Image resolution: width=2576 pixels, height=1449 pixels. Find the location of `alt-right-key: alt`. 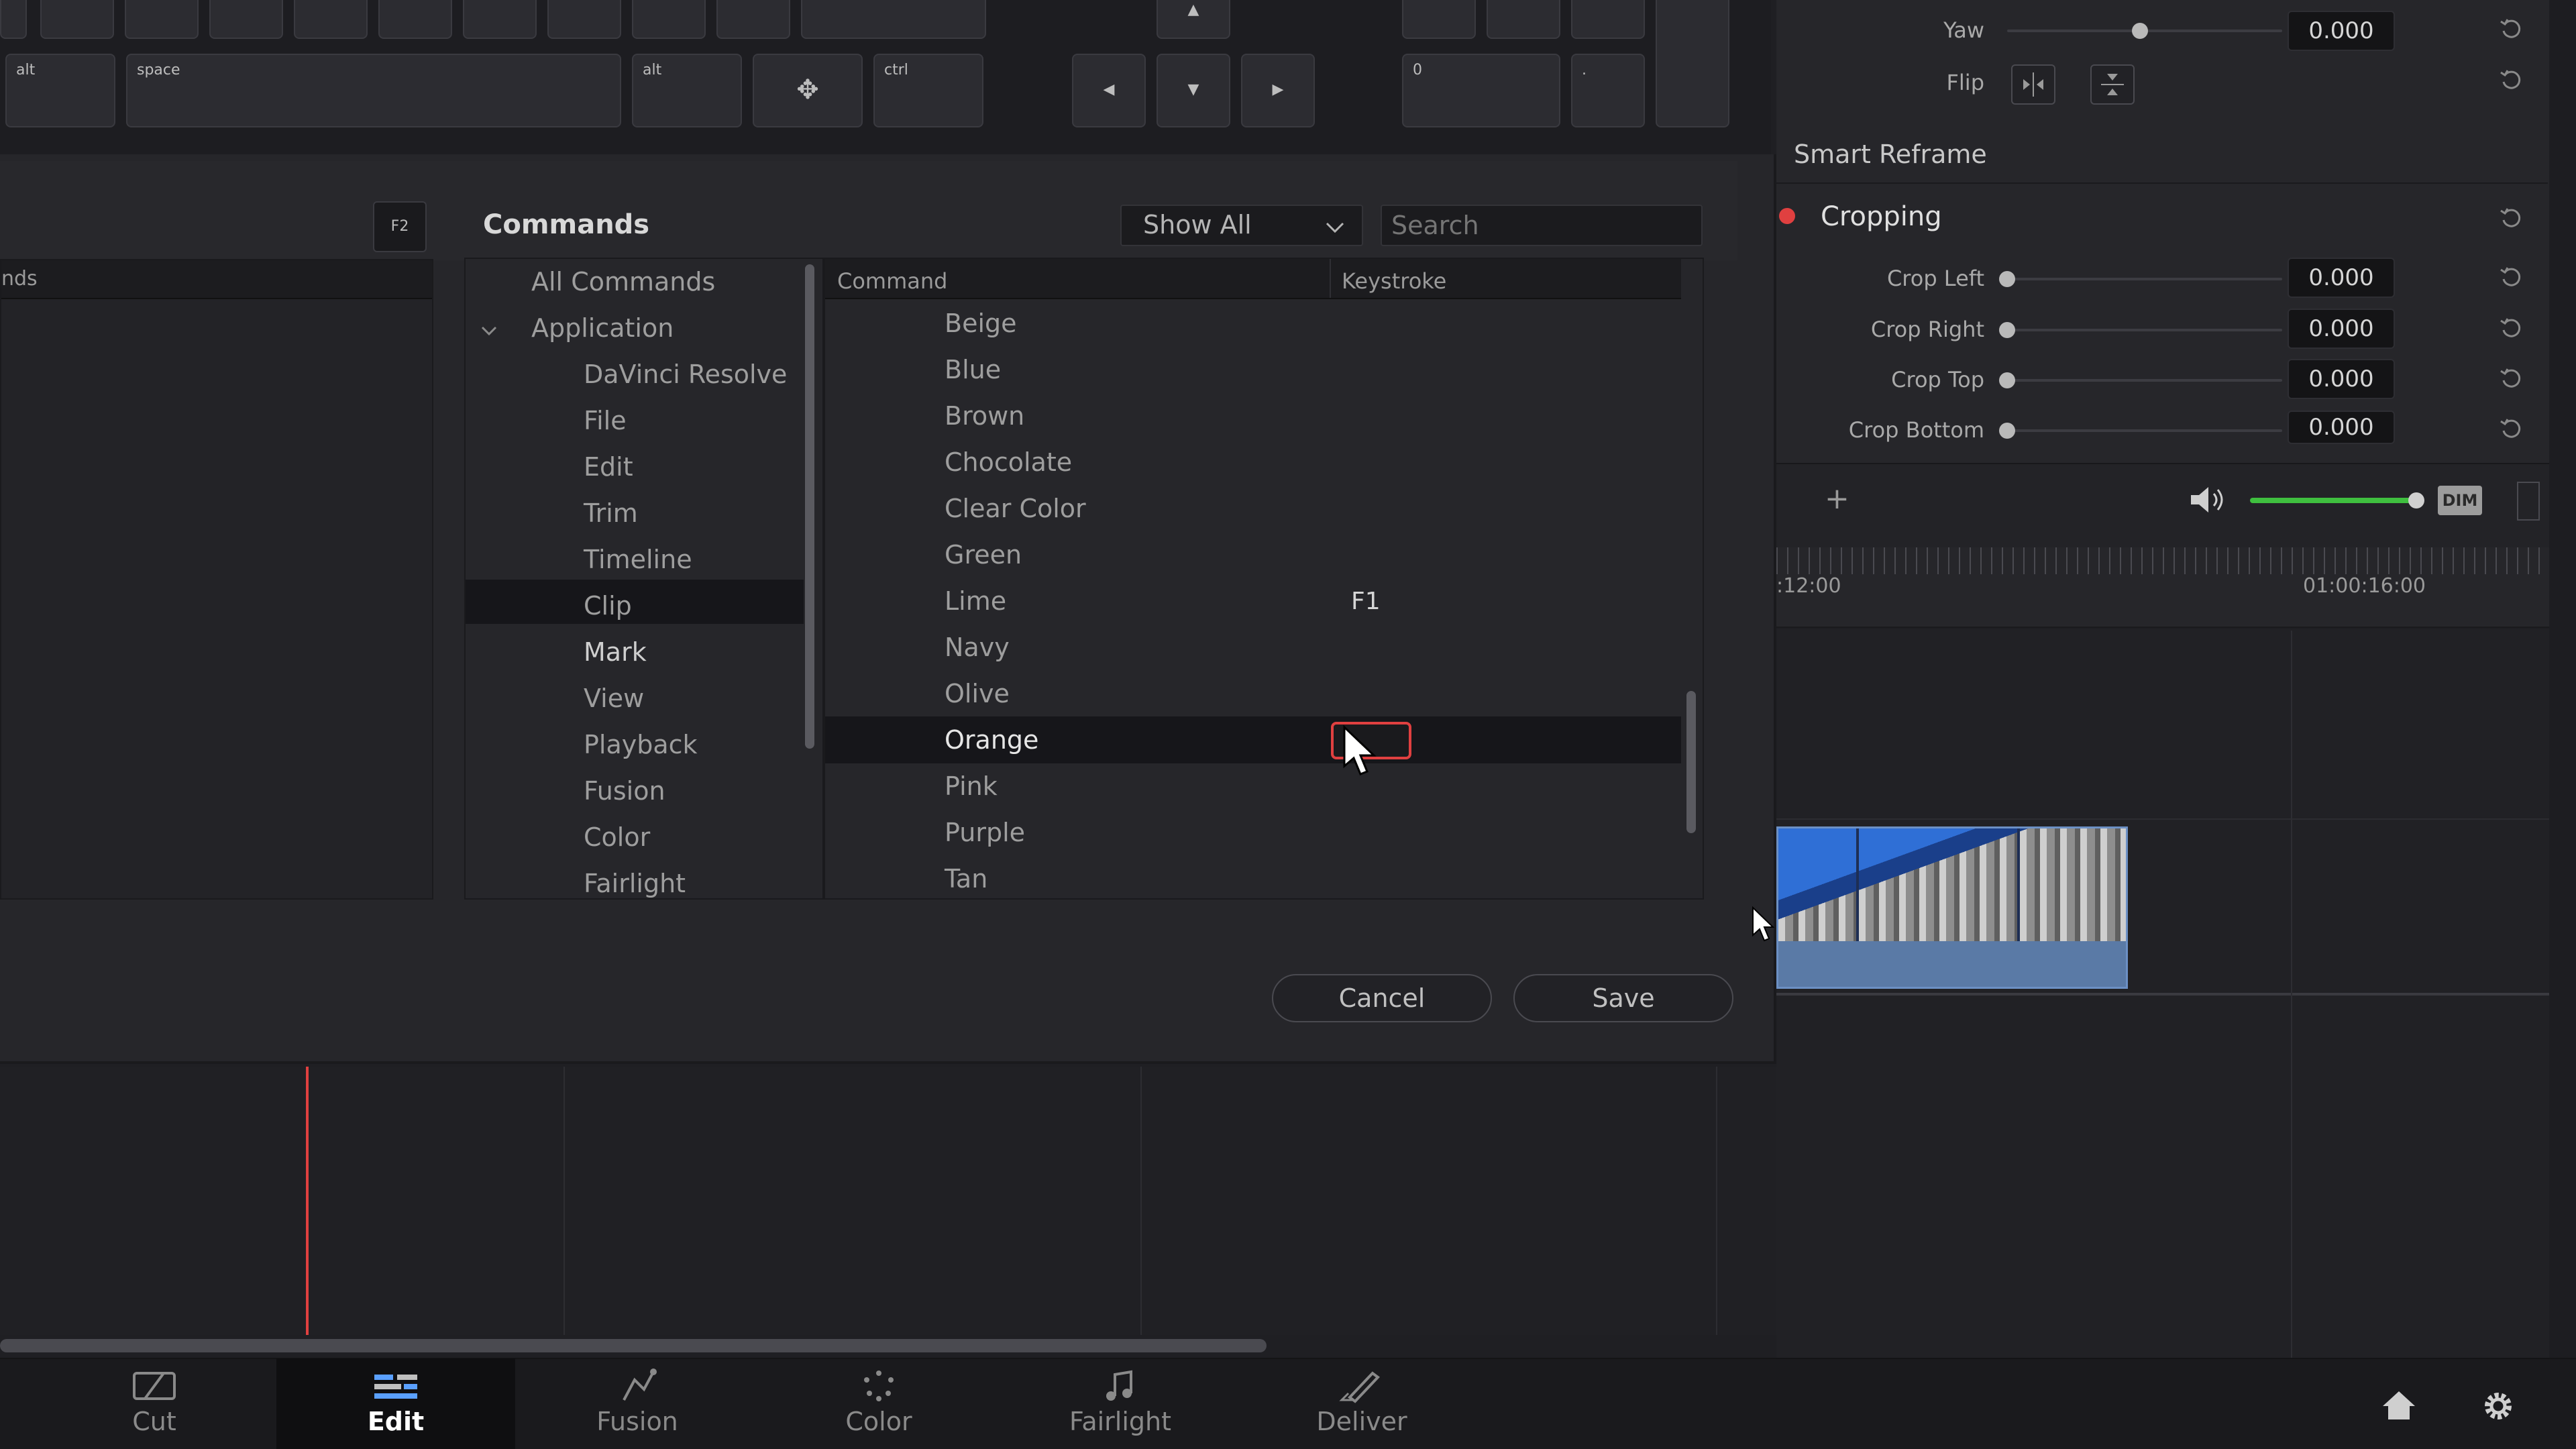

alt-right-key: alt is located at coordinates (687, 90).